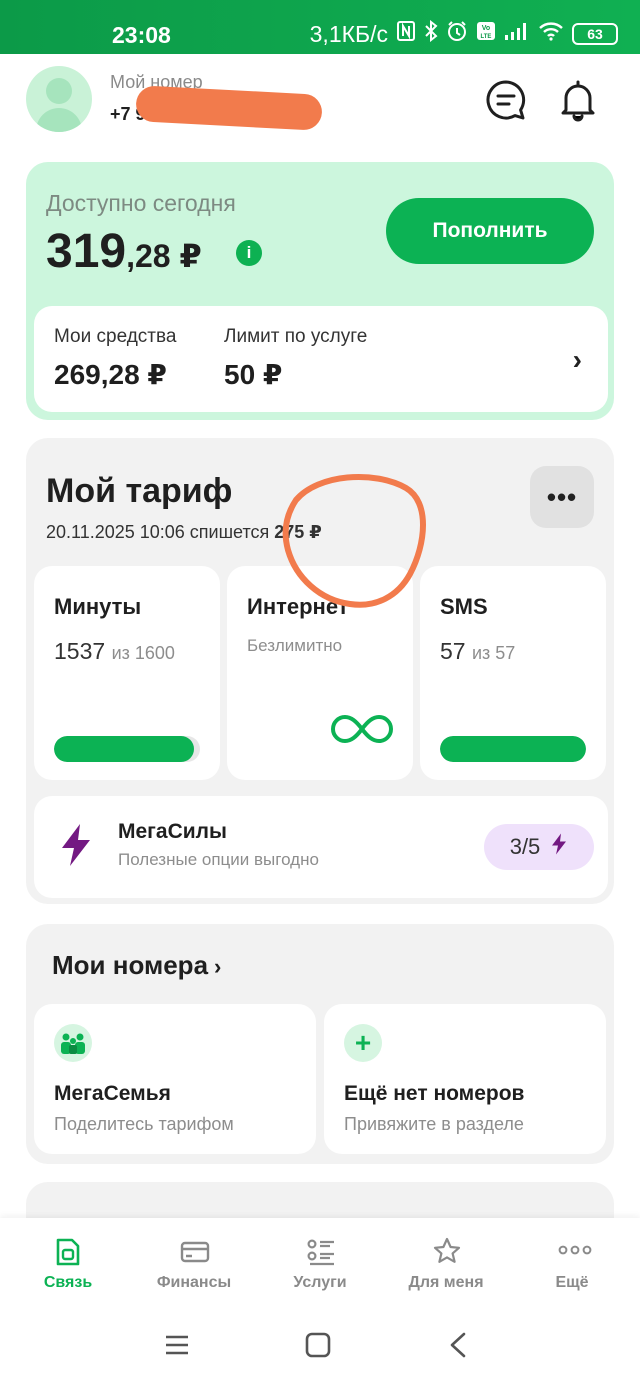 The height and width of the screenshot is (1387, 640). I want to click on service-limit-label: Лимит по услуге, so click(296, 336).